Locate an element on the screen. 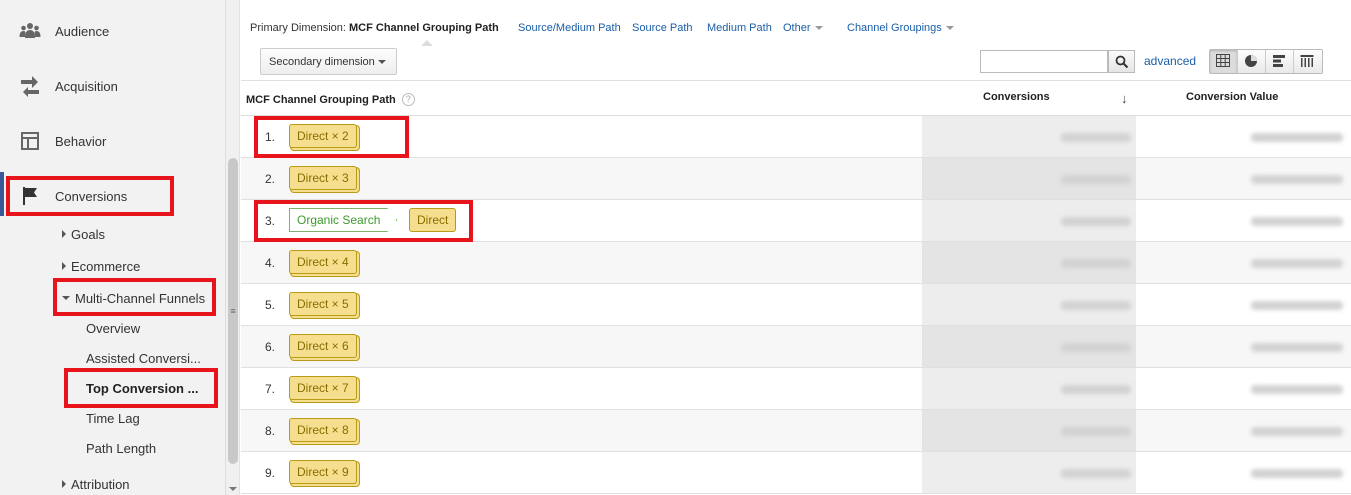  help-icon: ? is located at coordinates (408, 99).